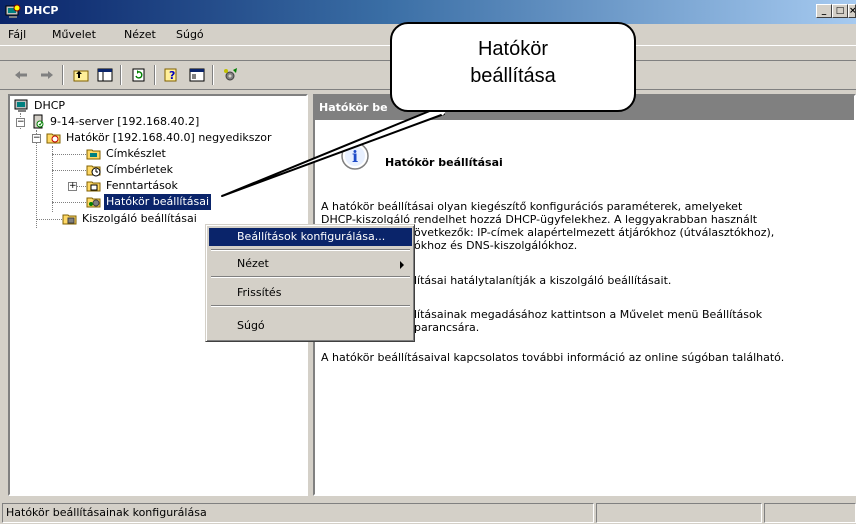 This screenshot has width=856, height=524. Describe the element at coordinates (840, 11) in the screenshot. I see `maximize-button: □` at that location.